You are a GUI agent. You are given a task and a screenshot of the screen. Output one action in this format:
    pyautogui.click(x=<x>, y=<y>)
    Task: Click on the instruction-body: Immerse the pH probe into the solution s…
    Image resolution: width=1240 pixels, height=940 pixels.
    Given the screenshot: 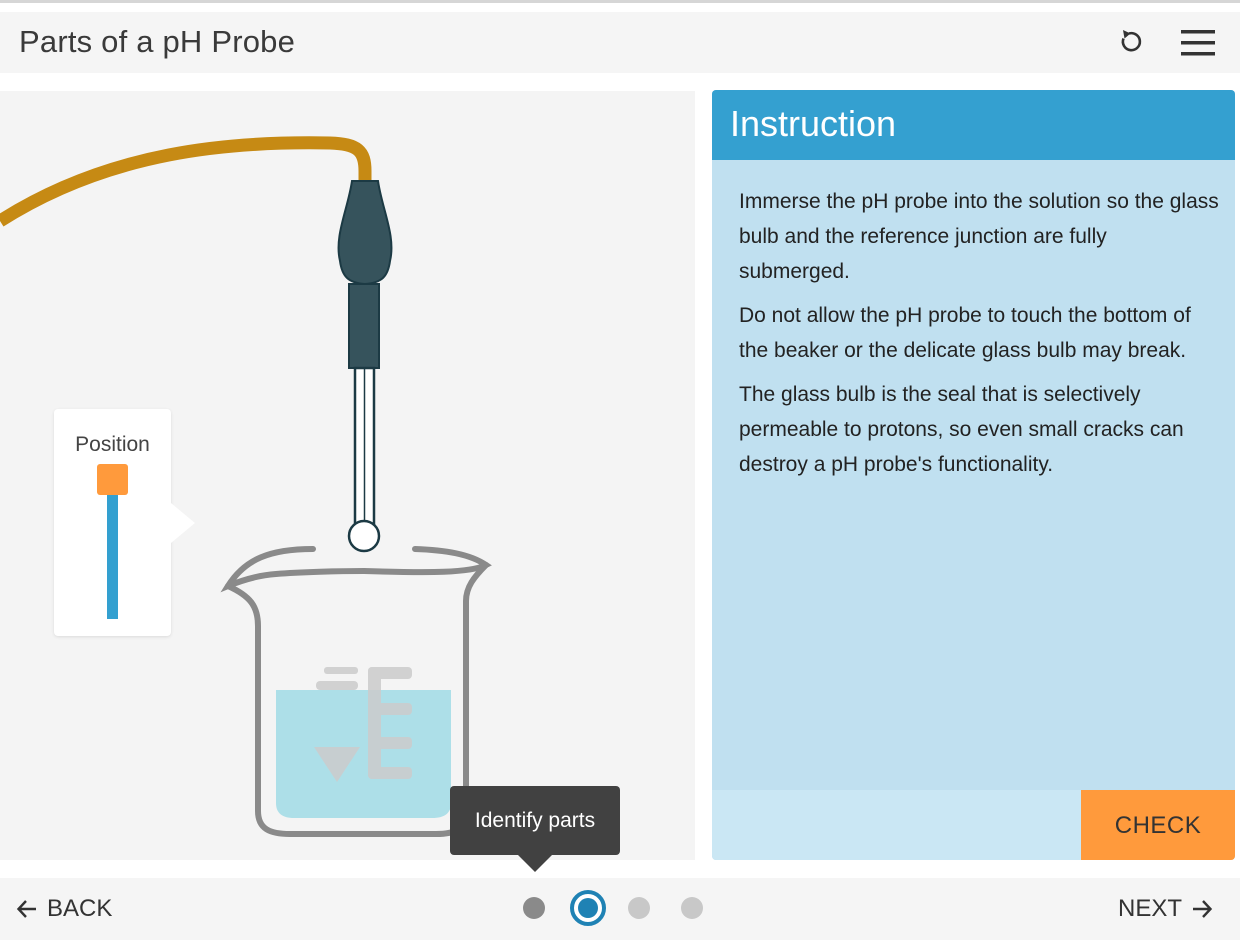 What is the action you would take?
    pyautogui.click(x=979, y=337)
    